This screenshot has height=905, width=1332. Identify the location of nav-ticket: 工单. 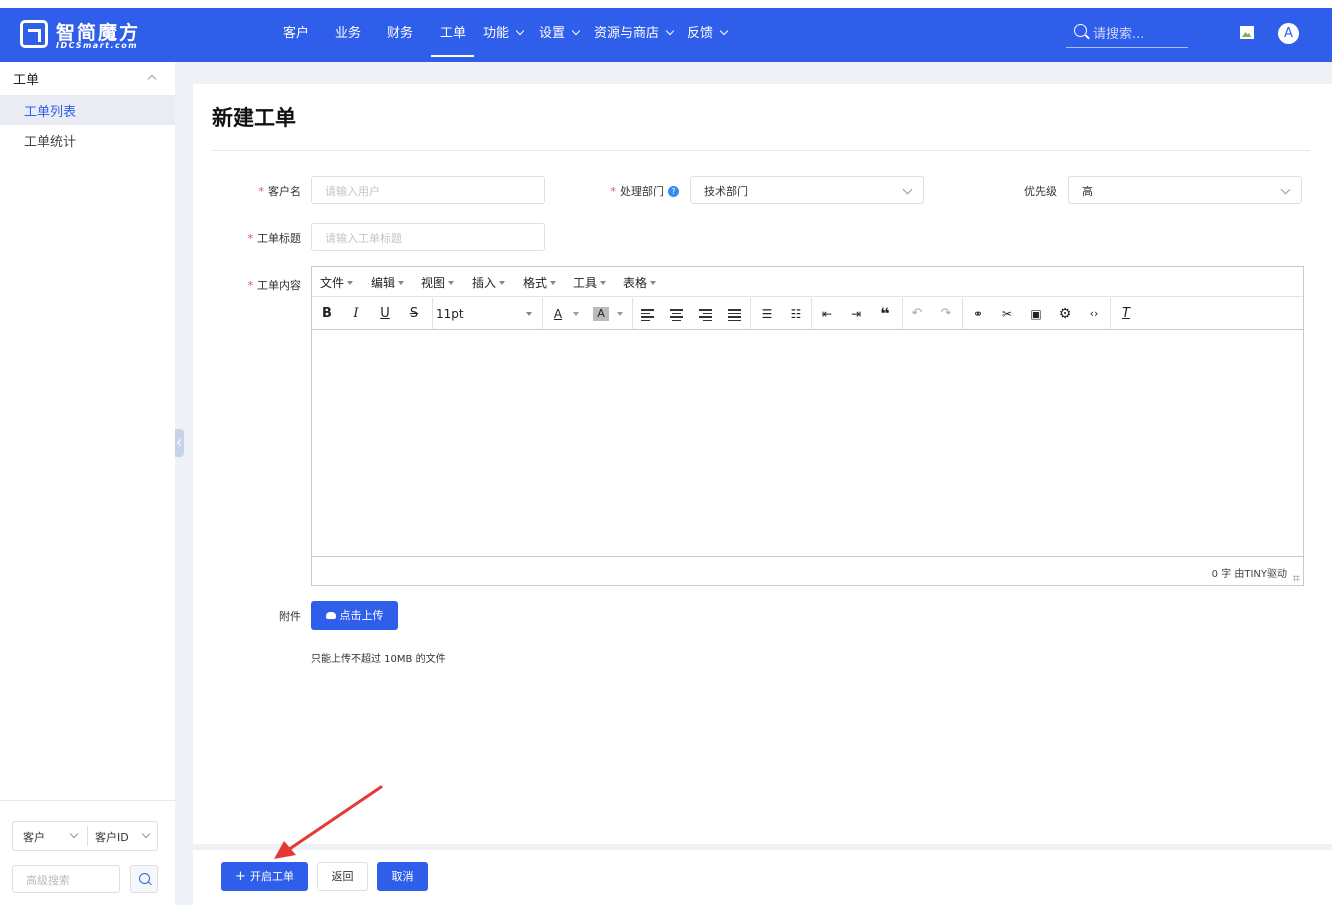
(453, 31).